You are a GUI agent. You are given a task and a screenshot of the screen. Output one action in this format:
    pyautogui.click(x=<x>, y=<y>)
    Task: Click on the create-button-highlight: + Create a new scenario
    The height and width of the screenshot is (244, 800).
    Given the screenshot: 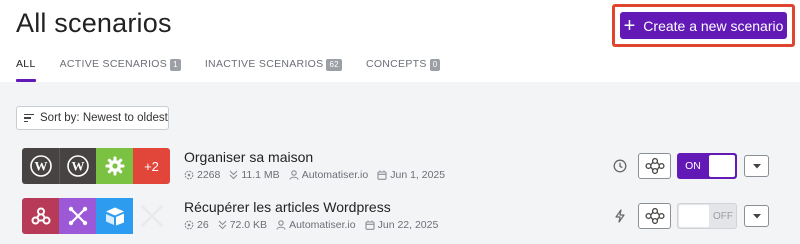 What is the action you would take?
    pyautogui.click(x=703, y=25)
    